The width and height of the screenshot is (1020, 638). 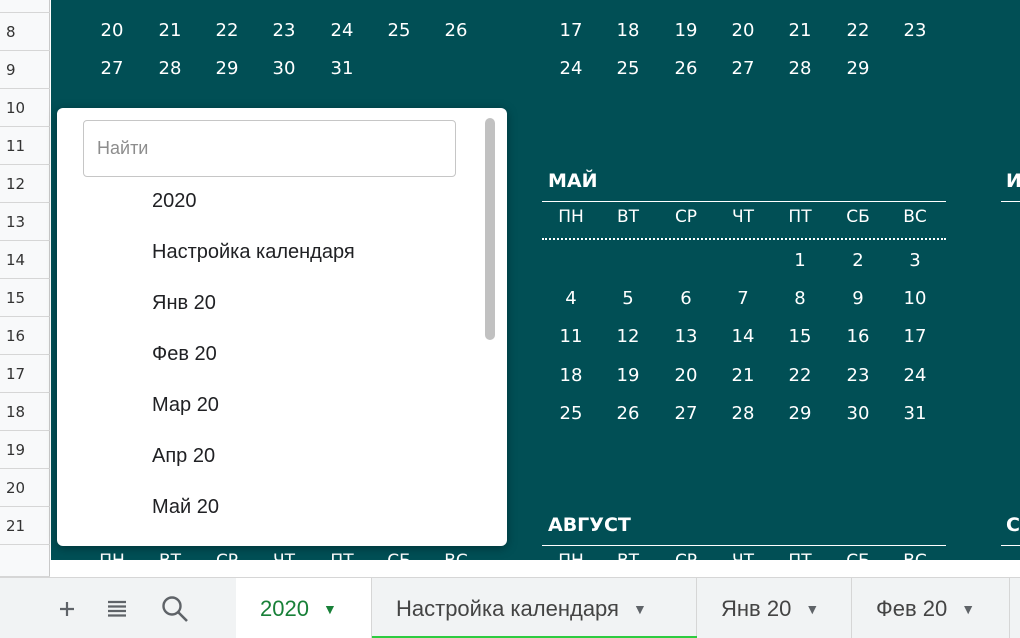 I want to click on menu-item-apr: Апр 20, so click(x=183, y=456).